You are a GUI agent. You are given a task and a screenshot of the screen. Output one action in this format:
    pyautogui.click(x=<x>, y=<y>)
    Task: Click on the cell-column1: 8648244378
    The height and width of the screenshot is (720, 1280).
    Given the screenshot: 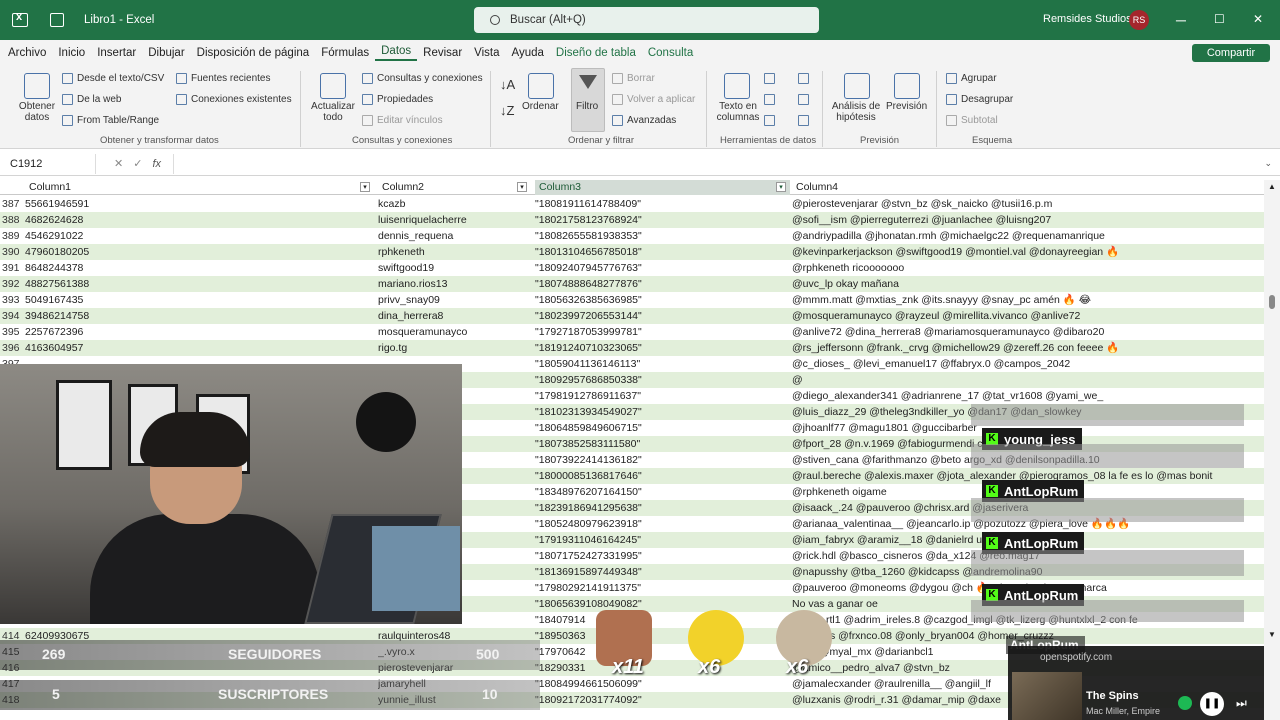 What is the action you would take?
    pyautogui.click(x=199, y=268)
    